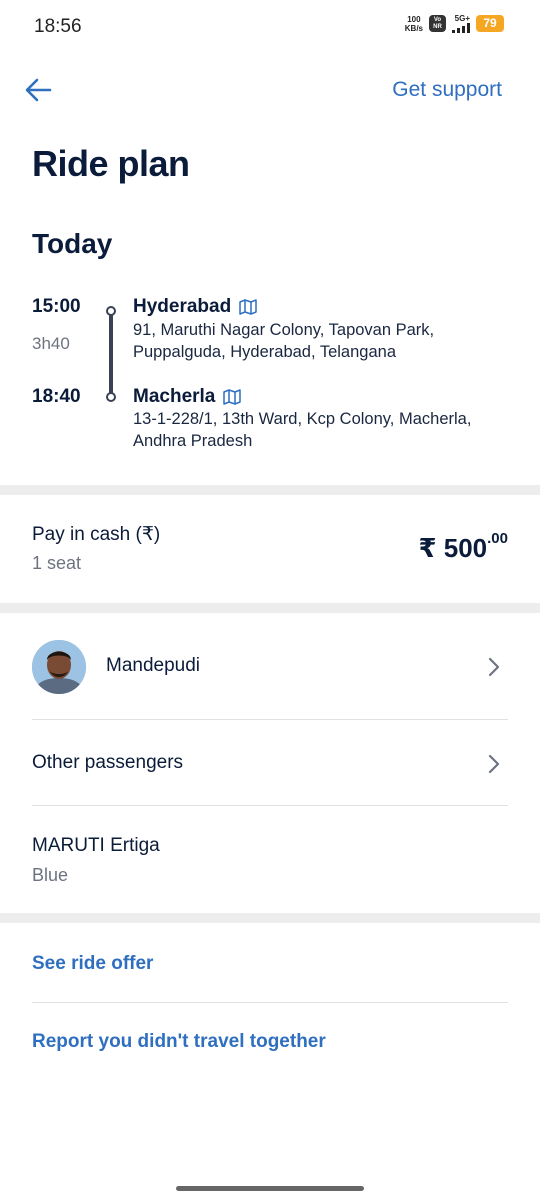  I want to click on arrival-dot, so click(111, 397).